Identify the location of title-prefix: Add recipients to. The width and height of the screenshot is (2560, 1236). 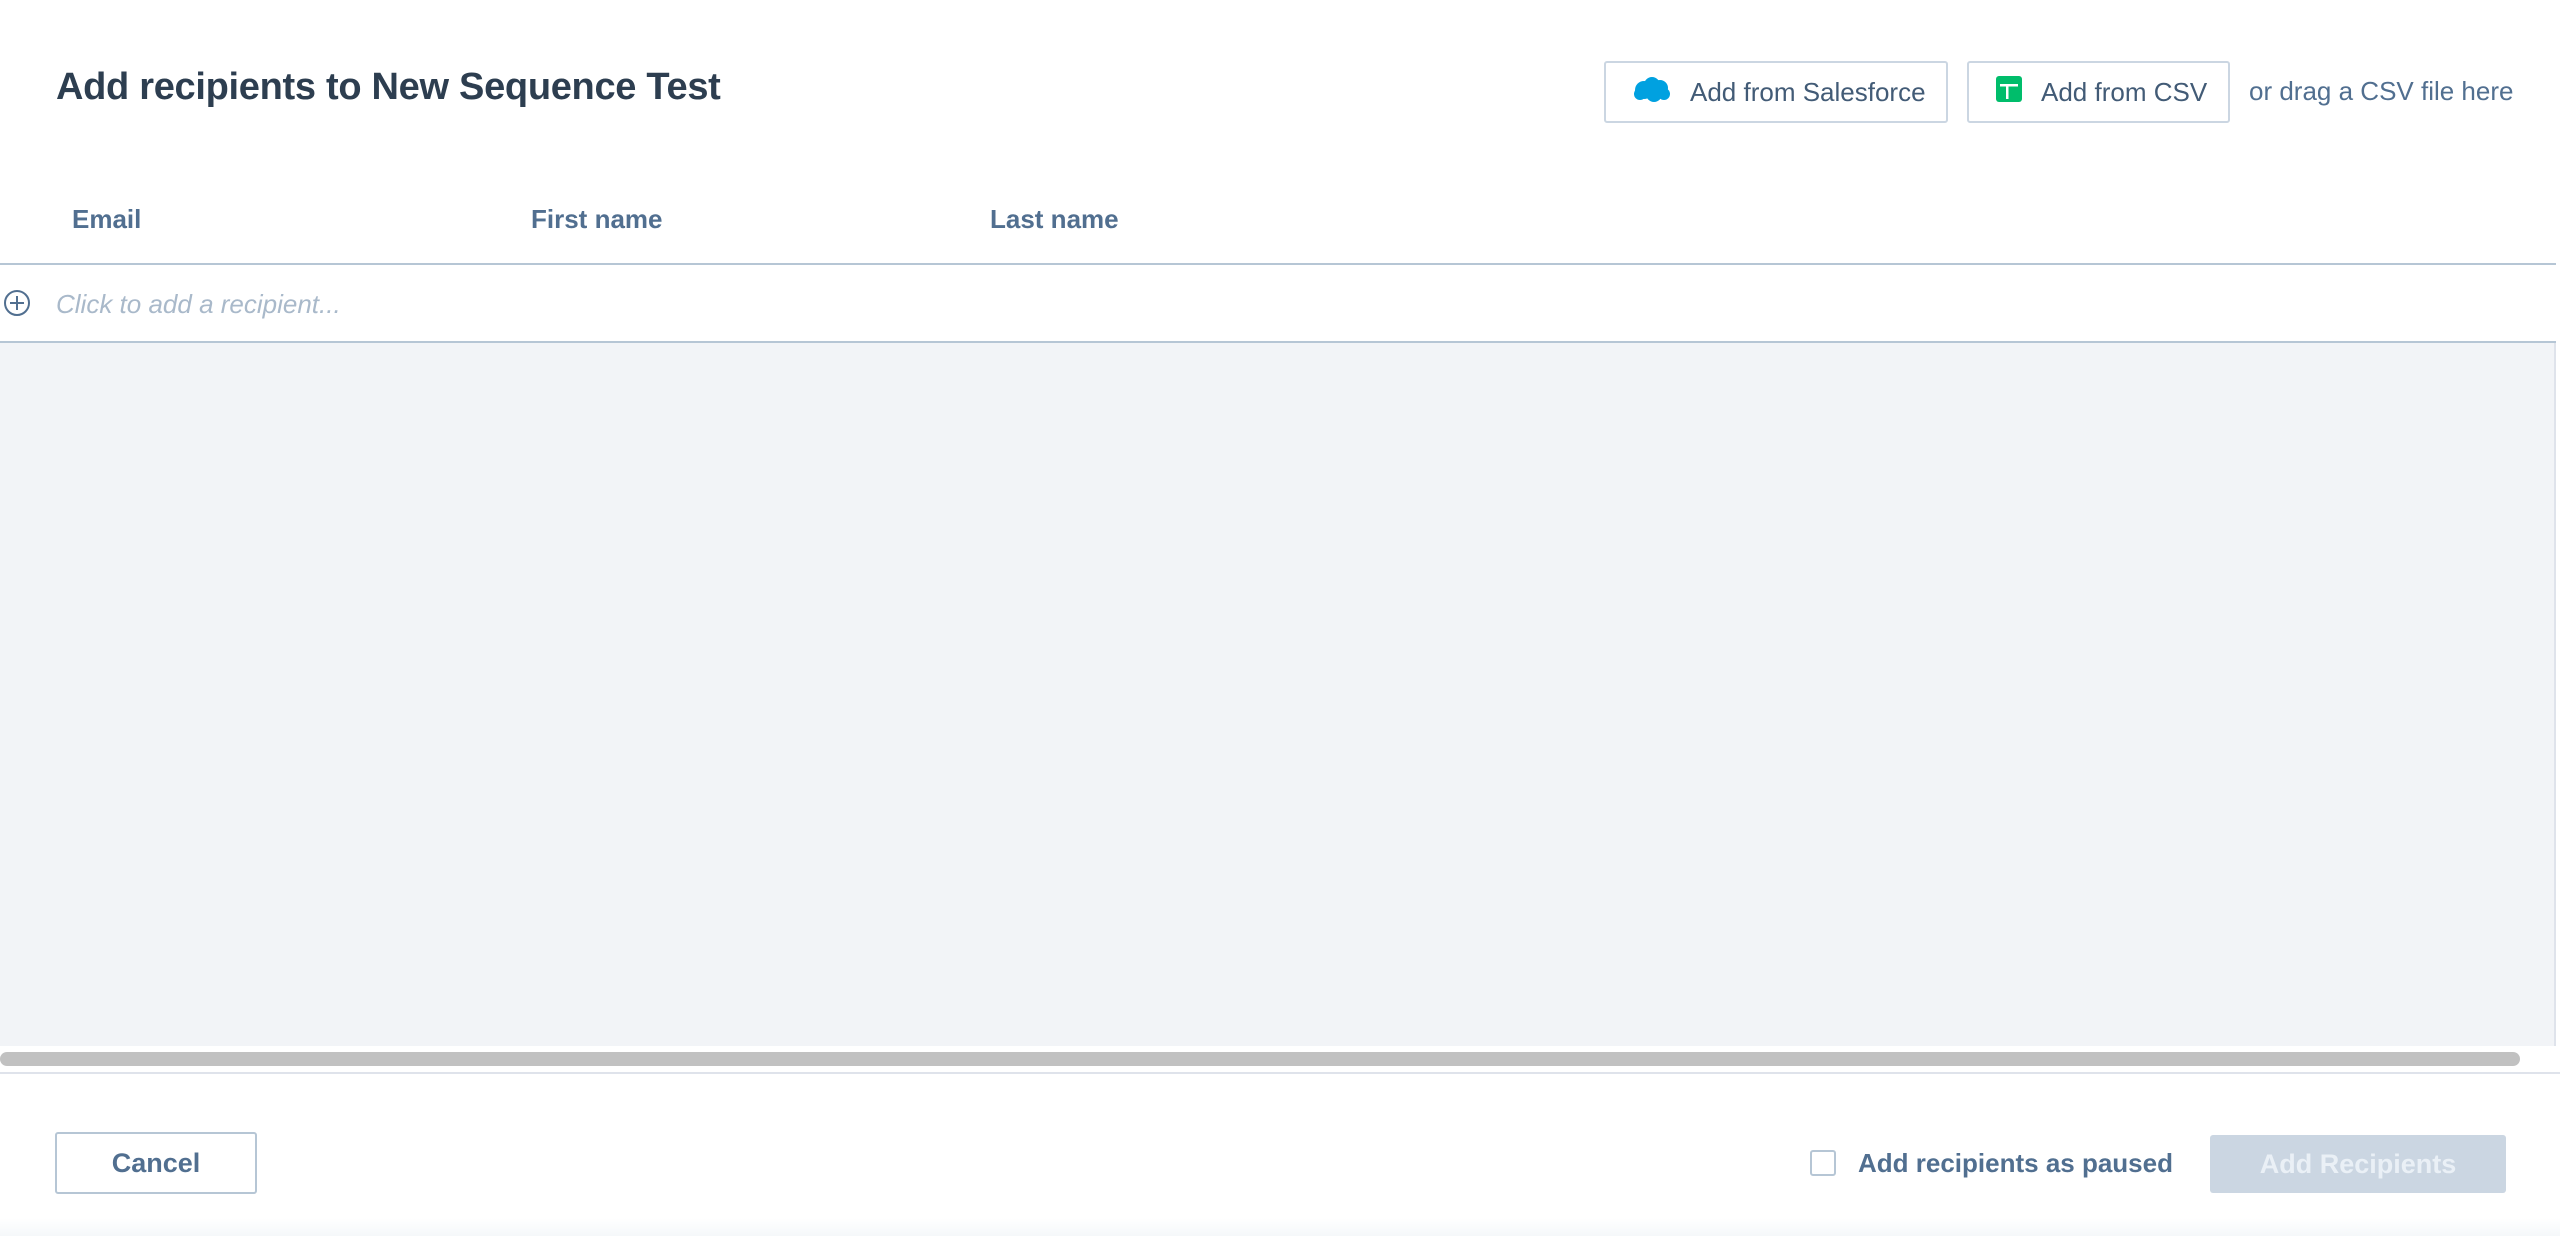
(214, 87).